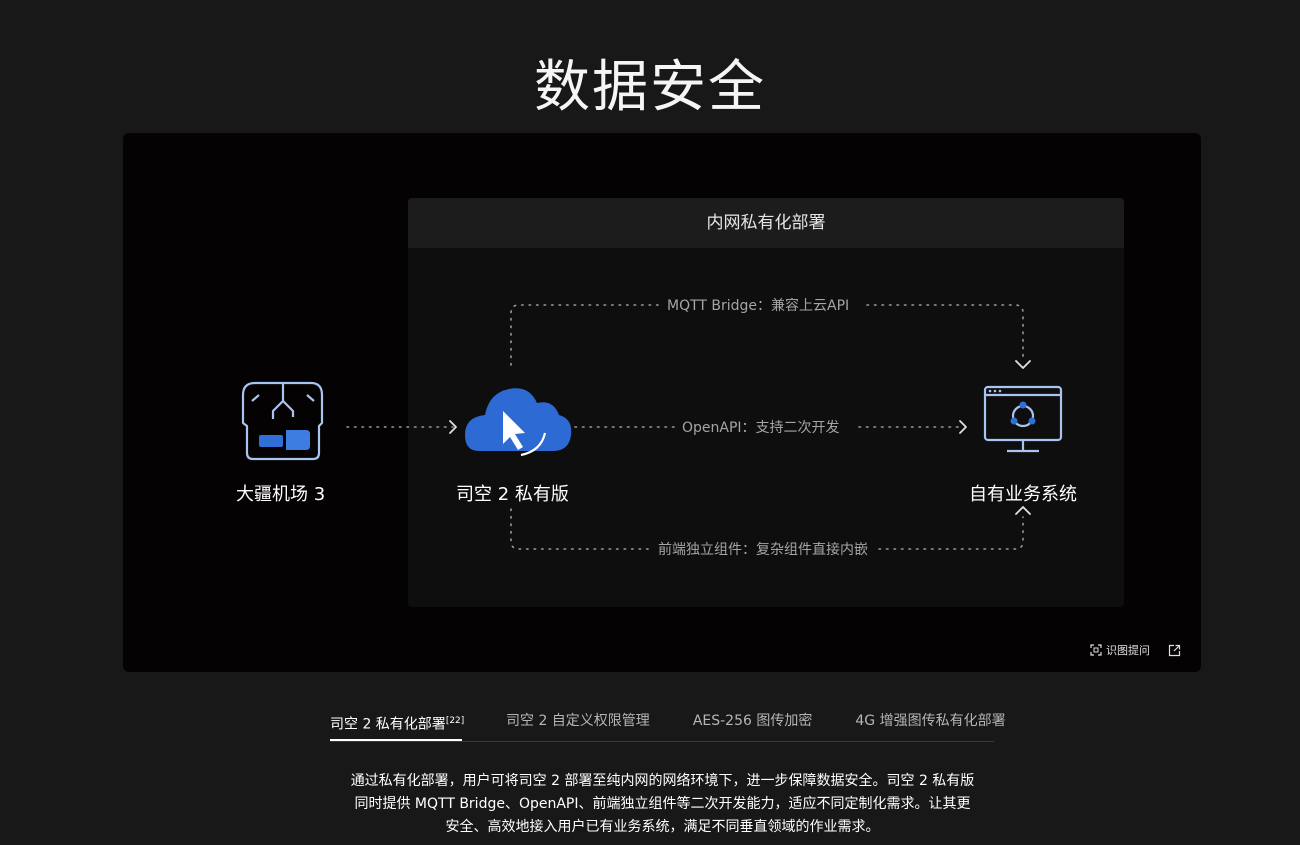 This screenshot has height=845, width=1300. Describe the element at coordinates (963, 427) in the screenshot. I see `arrow-to-system` at that location.